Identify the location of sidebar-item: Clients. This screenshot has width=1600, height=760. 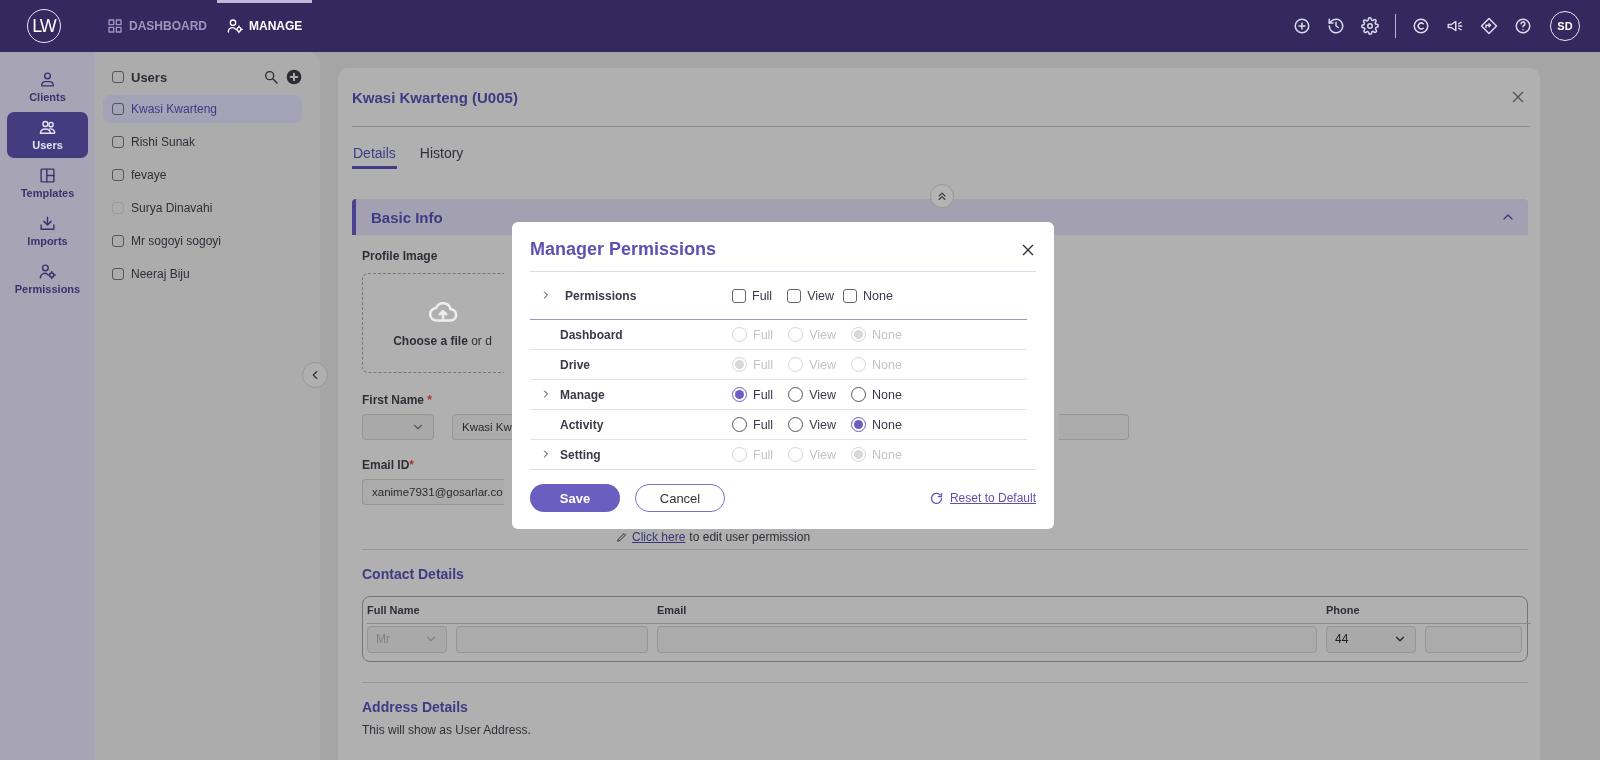
(47, 87).